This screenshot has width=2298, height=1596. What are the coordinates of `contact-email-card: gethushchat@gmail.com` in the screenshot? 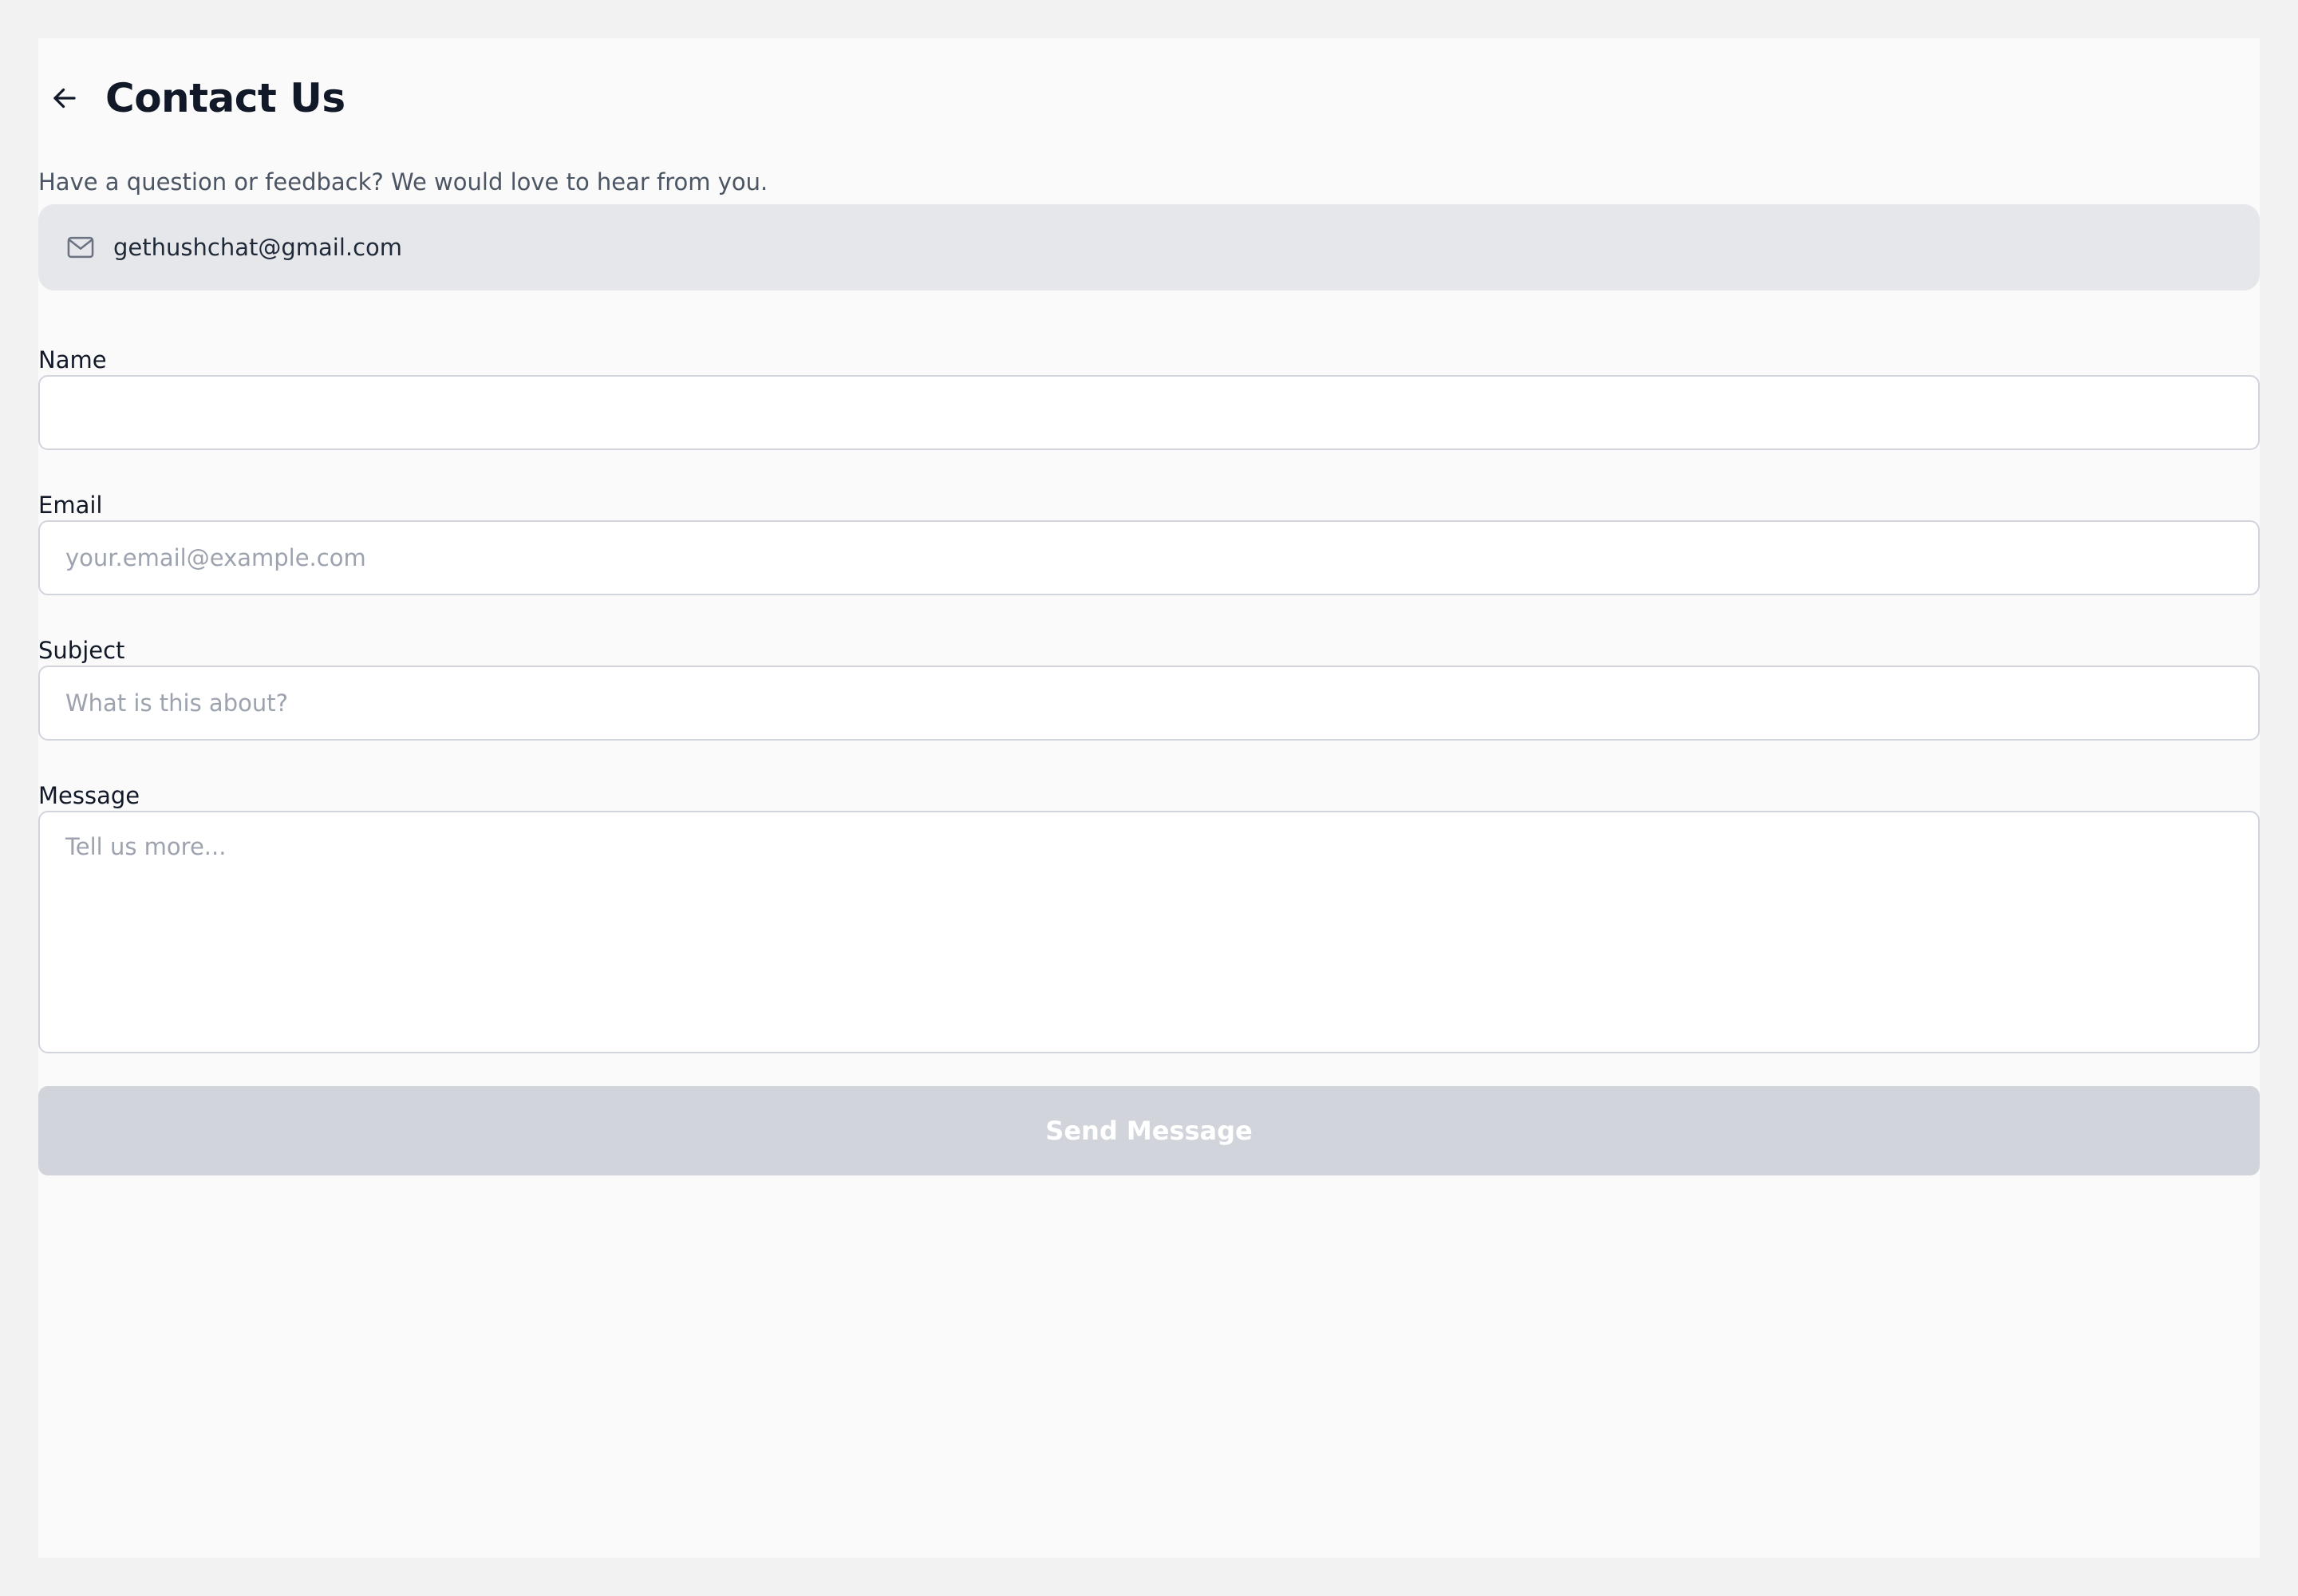 It's located at (1149, 247).